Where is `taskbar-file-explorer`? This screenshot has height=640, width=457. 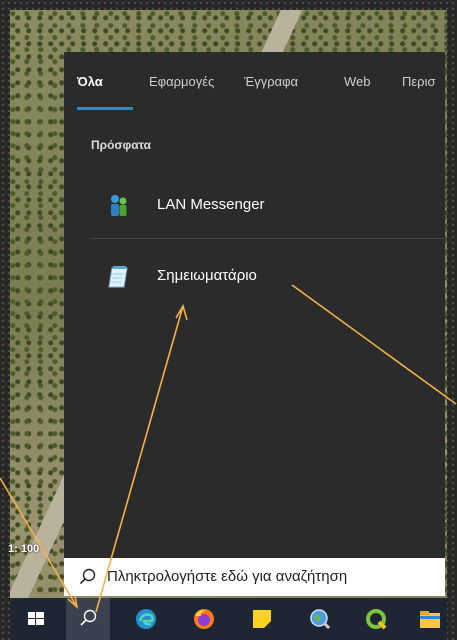 taskbar-file-explorer is located at coordinates (430, 619).